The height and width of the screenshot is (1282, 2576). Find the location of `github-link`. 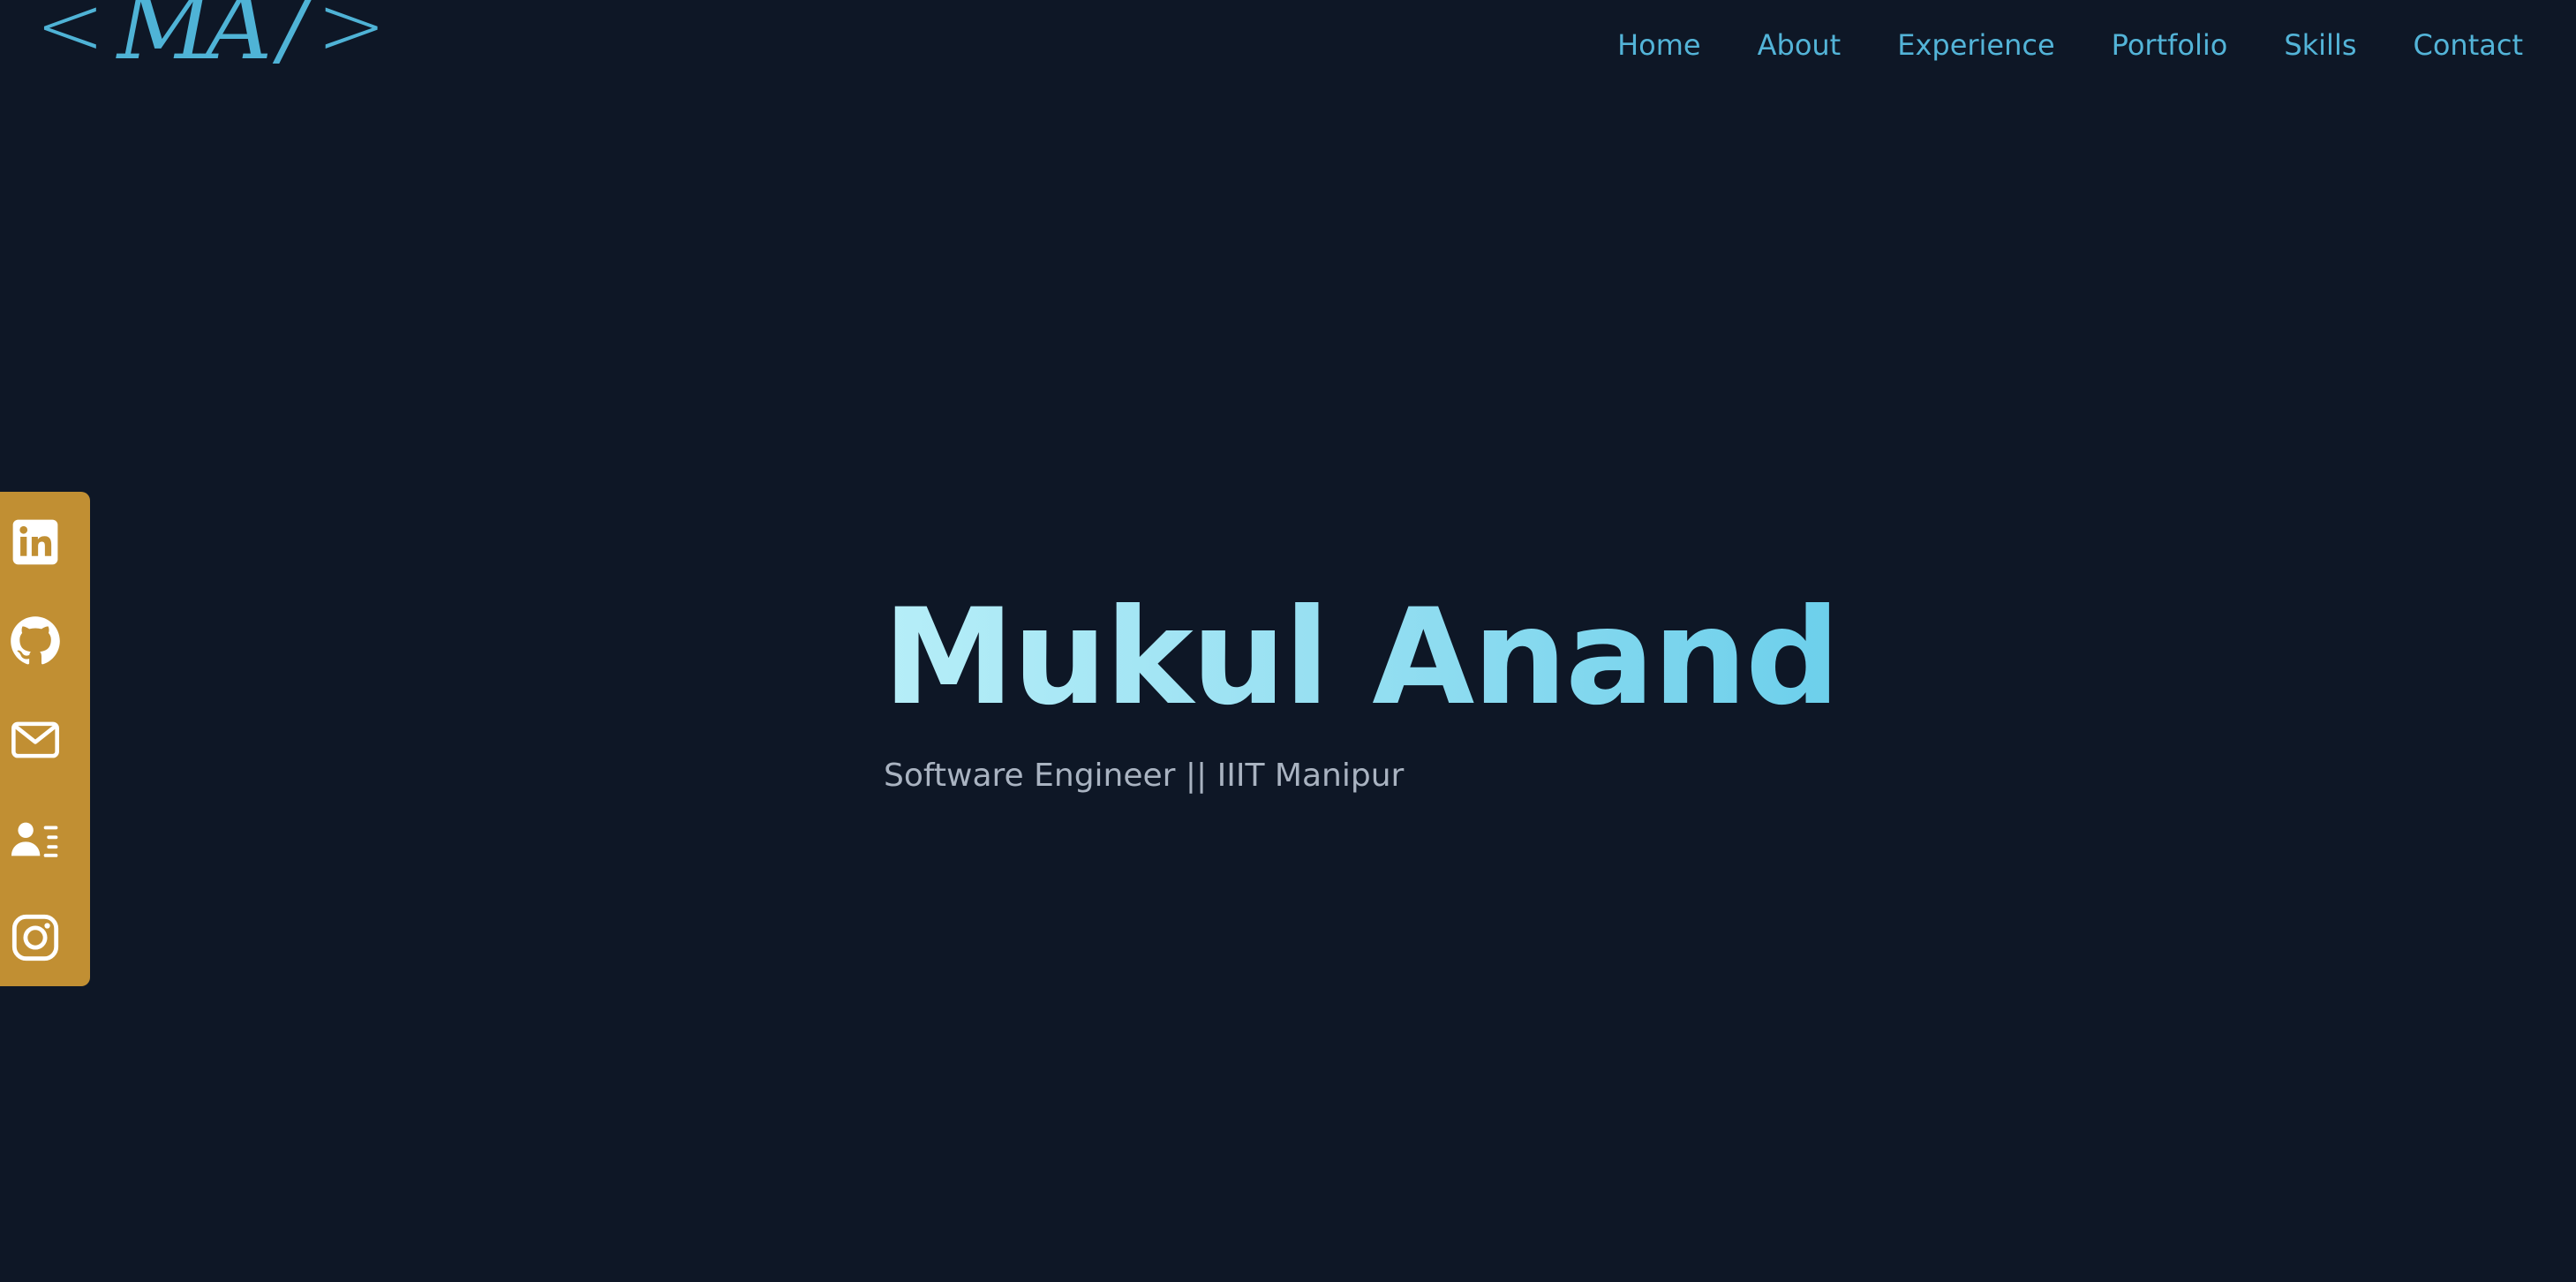

github-link is located at coordinates (36, 641).